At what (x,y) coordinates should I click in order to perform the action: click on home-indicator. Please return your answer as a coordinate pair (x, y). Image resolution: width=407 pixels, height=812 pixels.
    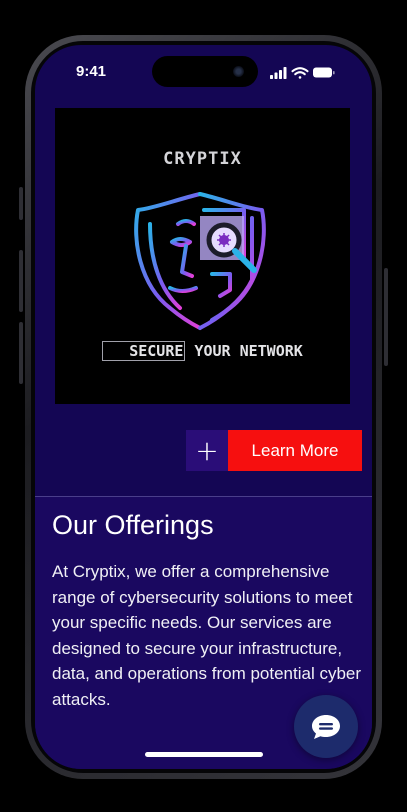
    Looking at the image, I should click on (204, 754).